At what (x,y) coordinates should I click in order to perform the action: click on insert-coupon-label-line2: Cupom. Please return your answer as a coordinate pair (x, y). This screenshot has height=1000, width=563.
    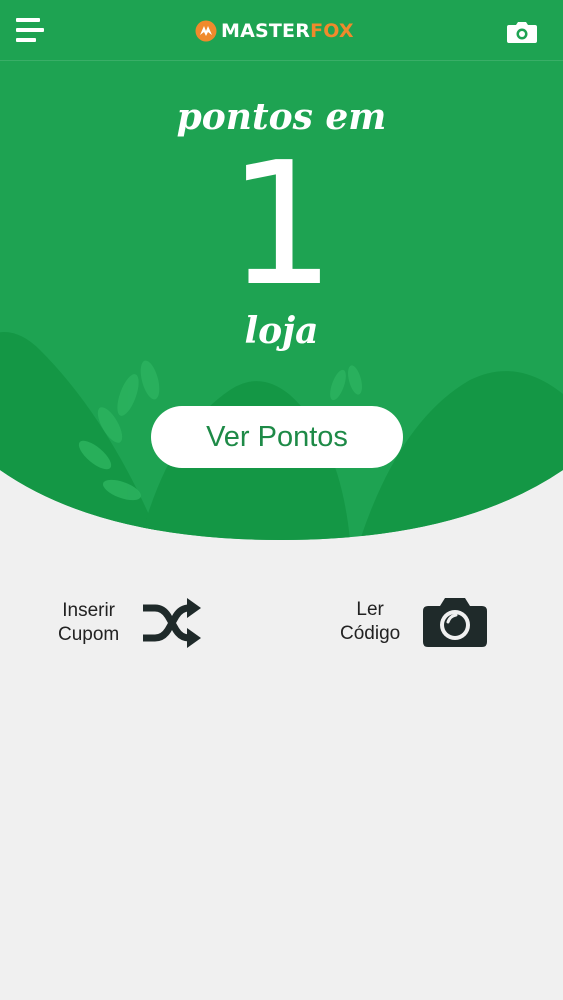
    Looking at the image, I should click on (89, 634).